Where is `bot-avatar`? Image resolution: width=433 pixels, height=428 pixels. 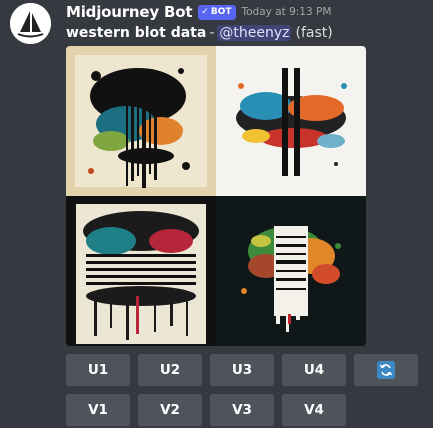
bot-avatar is located at coordinates (30, 23).